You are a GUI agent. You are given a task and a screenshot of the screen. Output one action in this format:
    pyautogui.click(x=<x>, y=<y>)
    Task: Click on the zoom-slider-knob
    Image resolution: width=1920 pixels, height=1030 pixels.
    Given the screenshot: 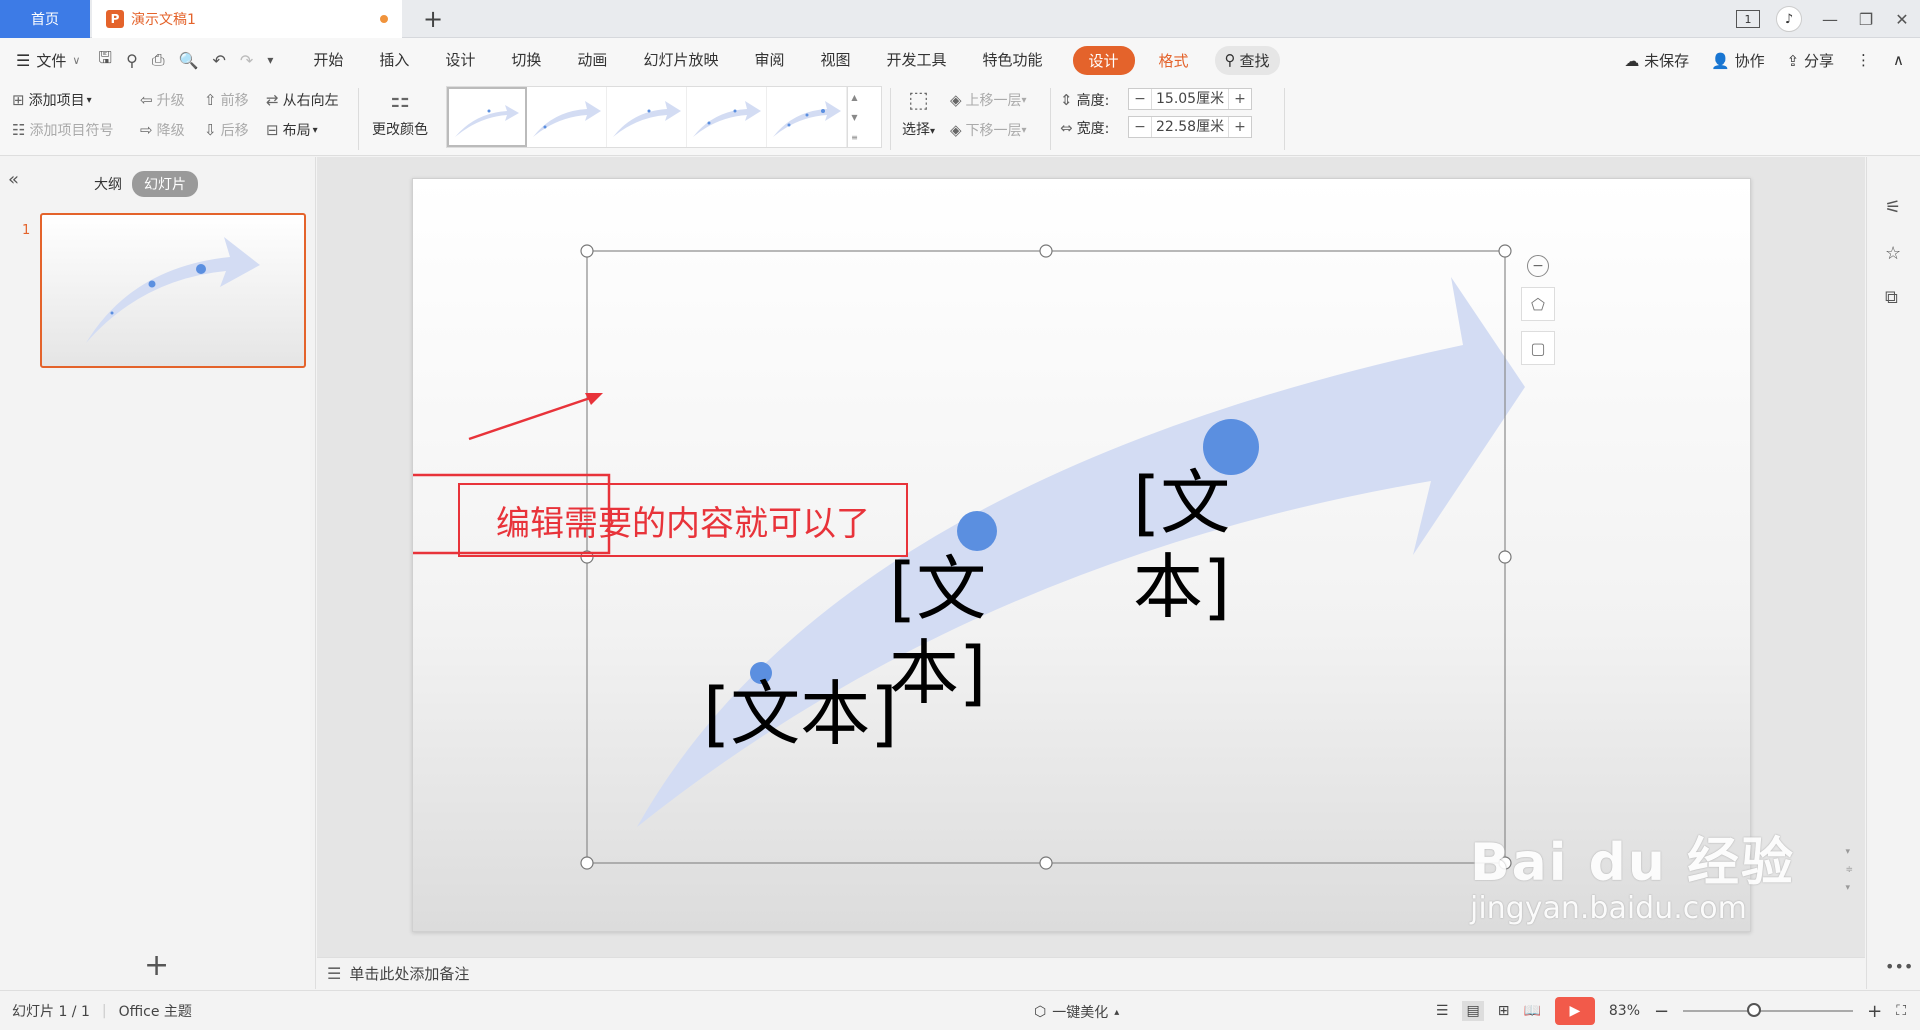 What is the action you would take?
    pyautogui.click(x=1754, y=1010)
    